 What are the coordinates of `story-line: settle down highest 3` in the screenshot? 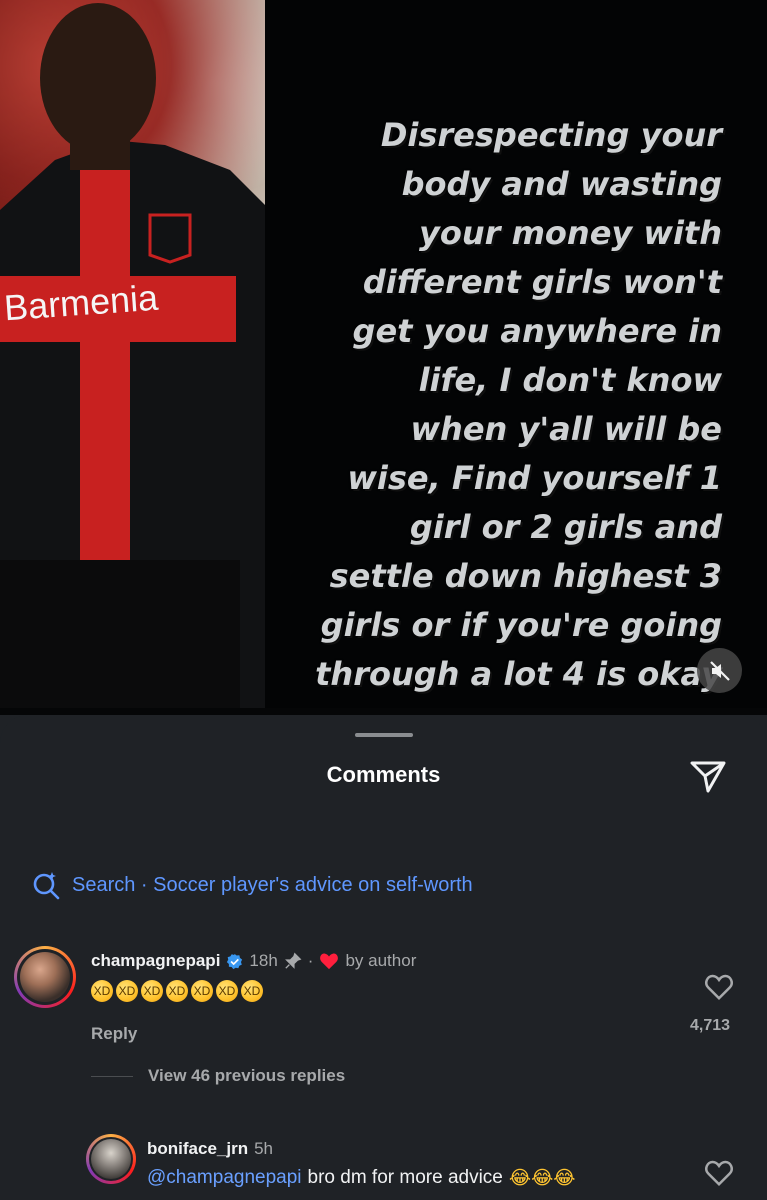 It's located at (525, 576).